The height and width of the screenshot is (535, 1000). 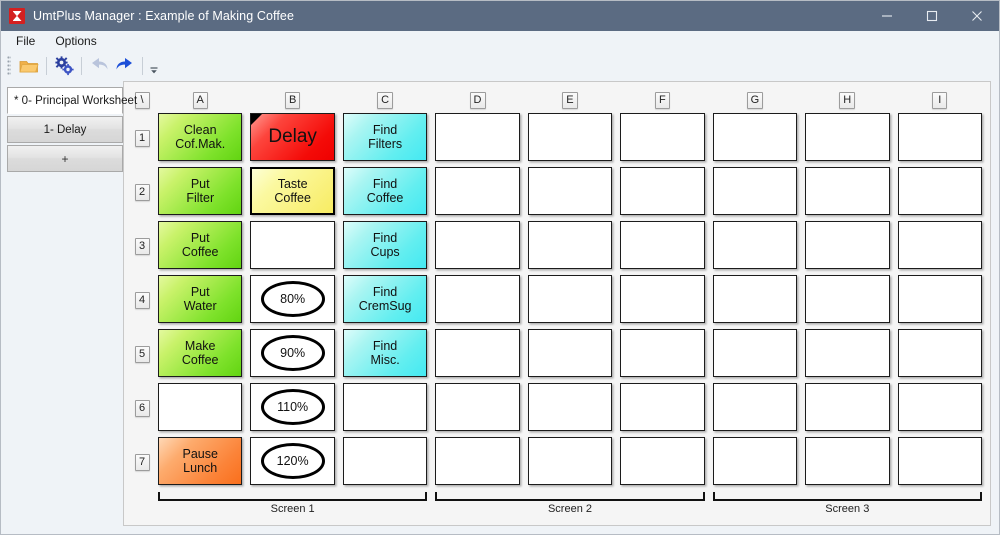 I want to click on grid-cell-c1: Find Filters, so click(x=385, y=137).